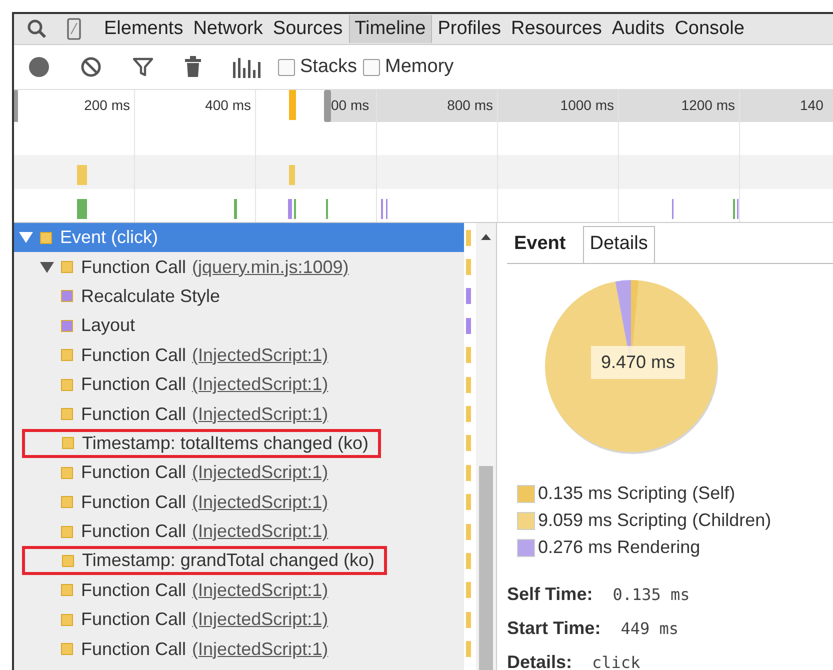  I want to click on tree-item: Function Call (jquery.min.js:1009), so click(239, 267).